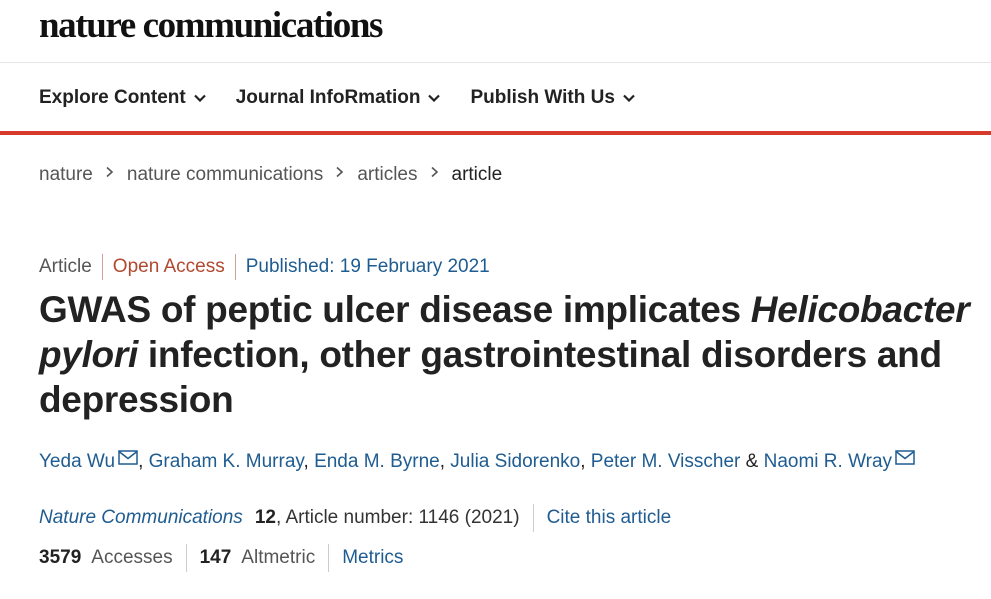  What do you see at coordinates (533, 518) in the screenshot?
I see `citation-divider` at bounding box center [533, 518].